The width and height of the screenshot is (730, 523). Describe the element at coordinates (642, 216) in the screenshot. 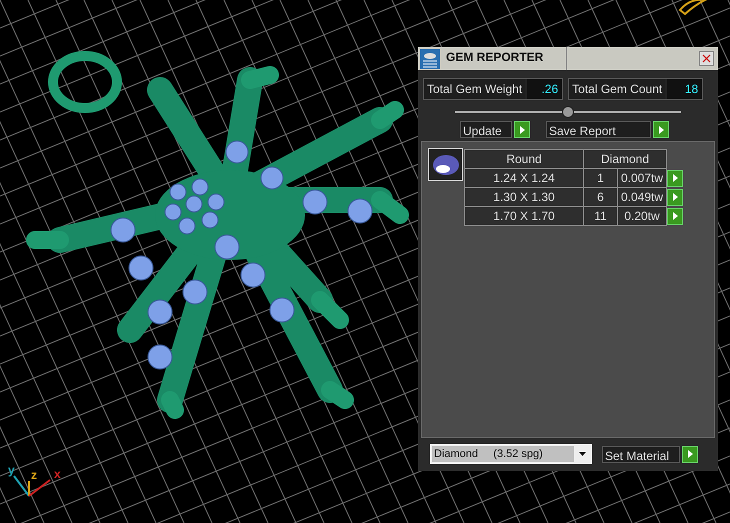

I see `table-cell: 0.20tw` at that location.